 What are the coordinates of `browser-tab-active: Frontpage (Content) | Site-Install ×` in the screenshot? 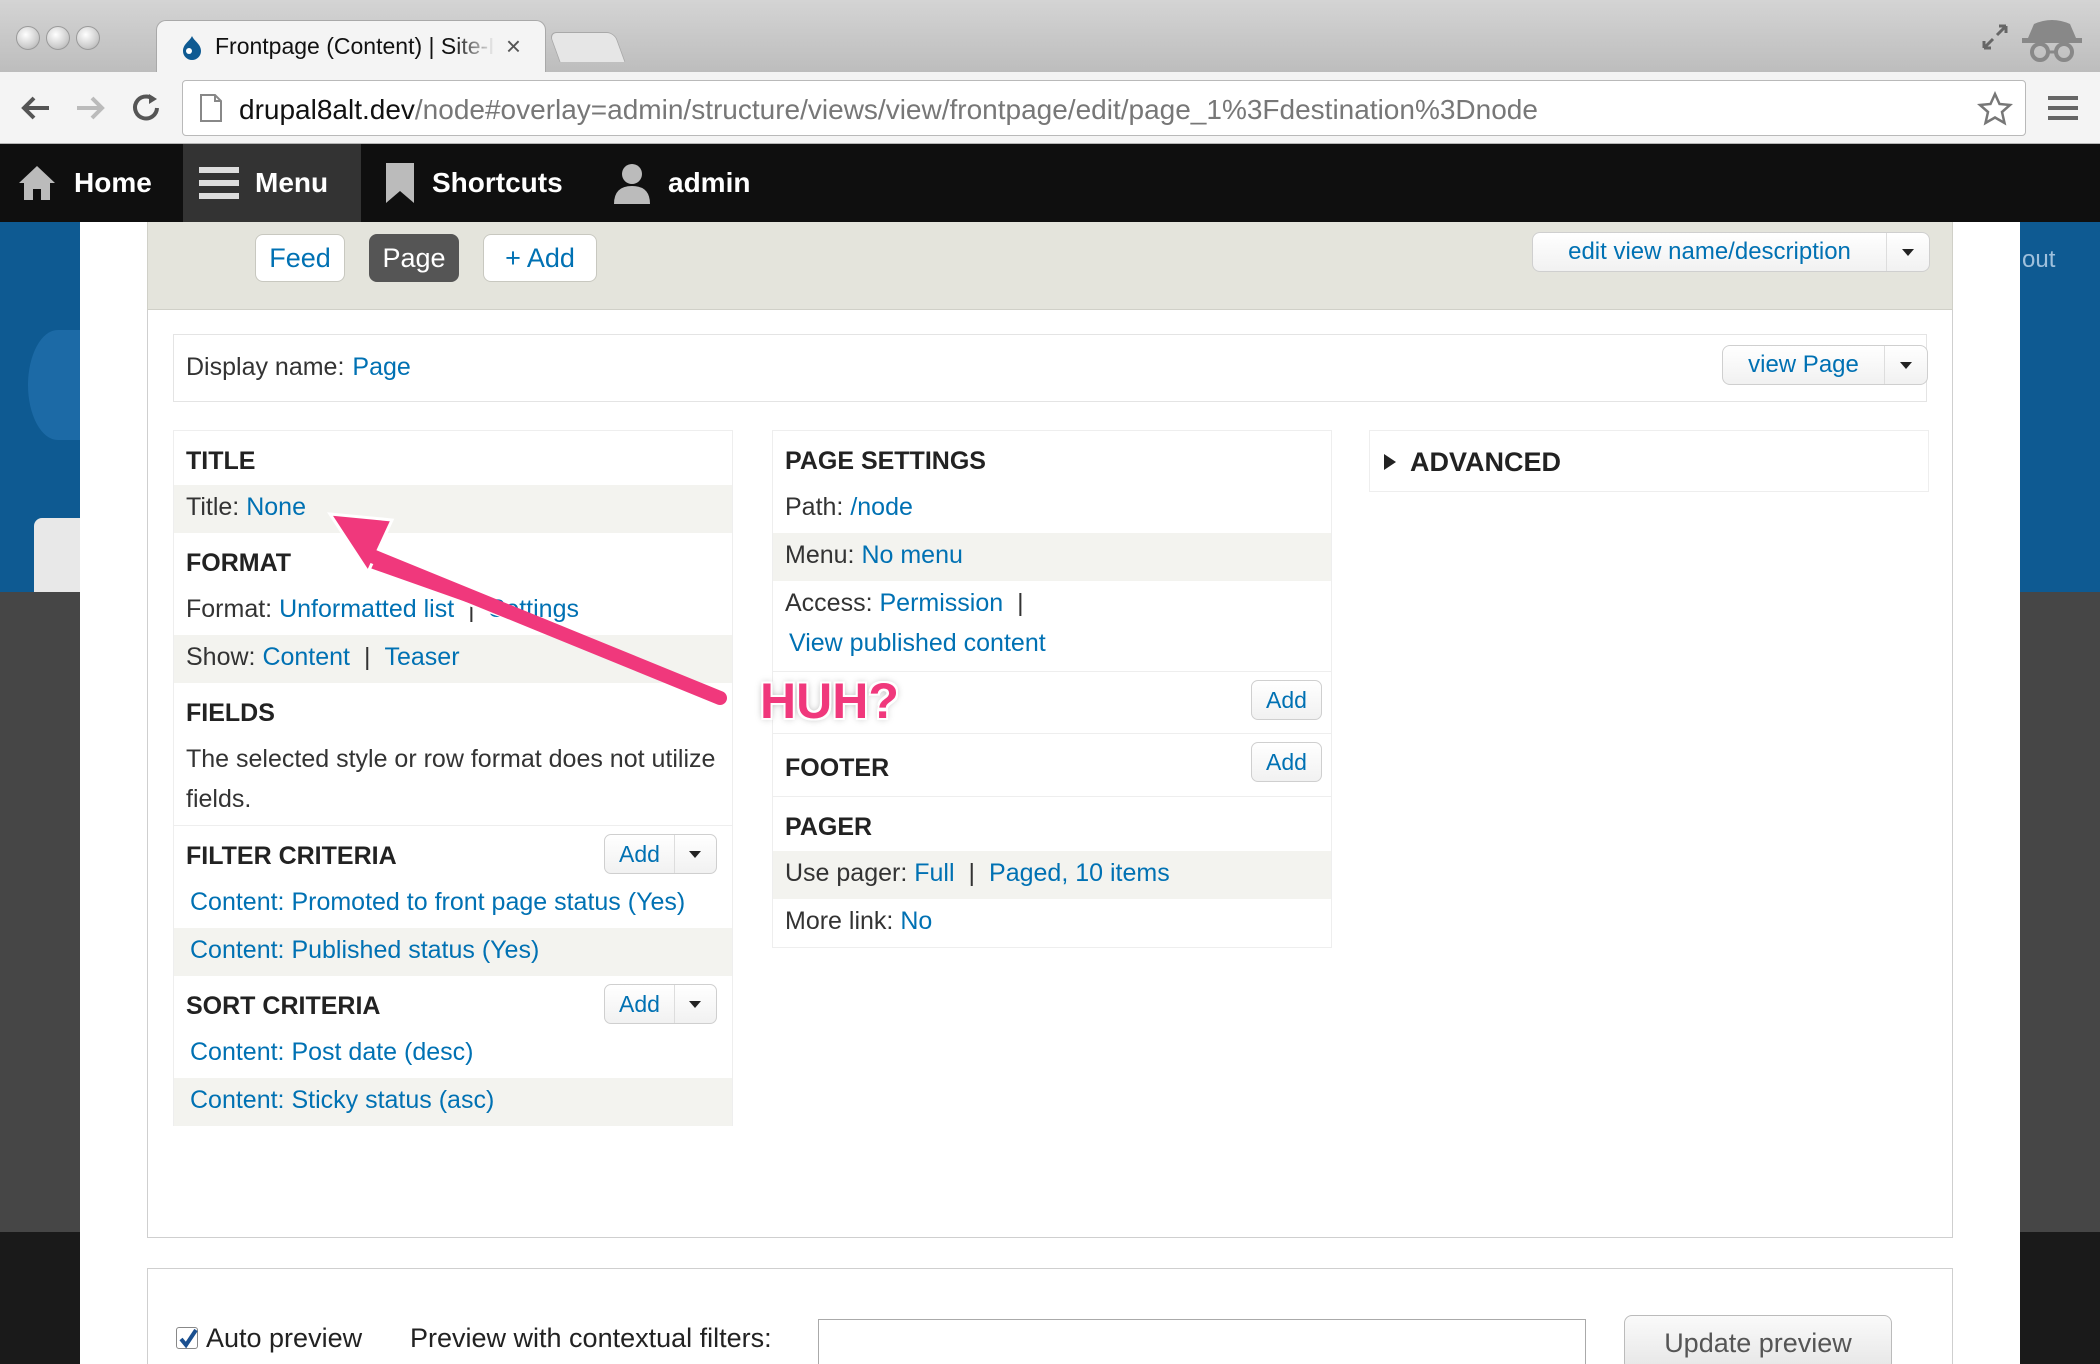 It's located at (351, 47).